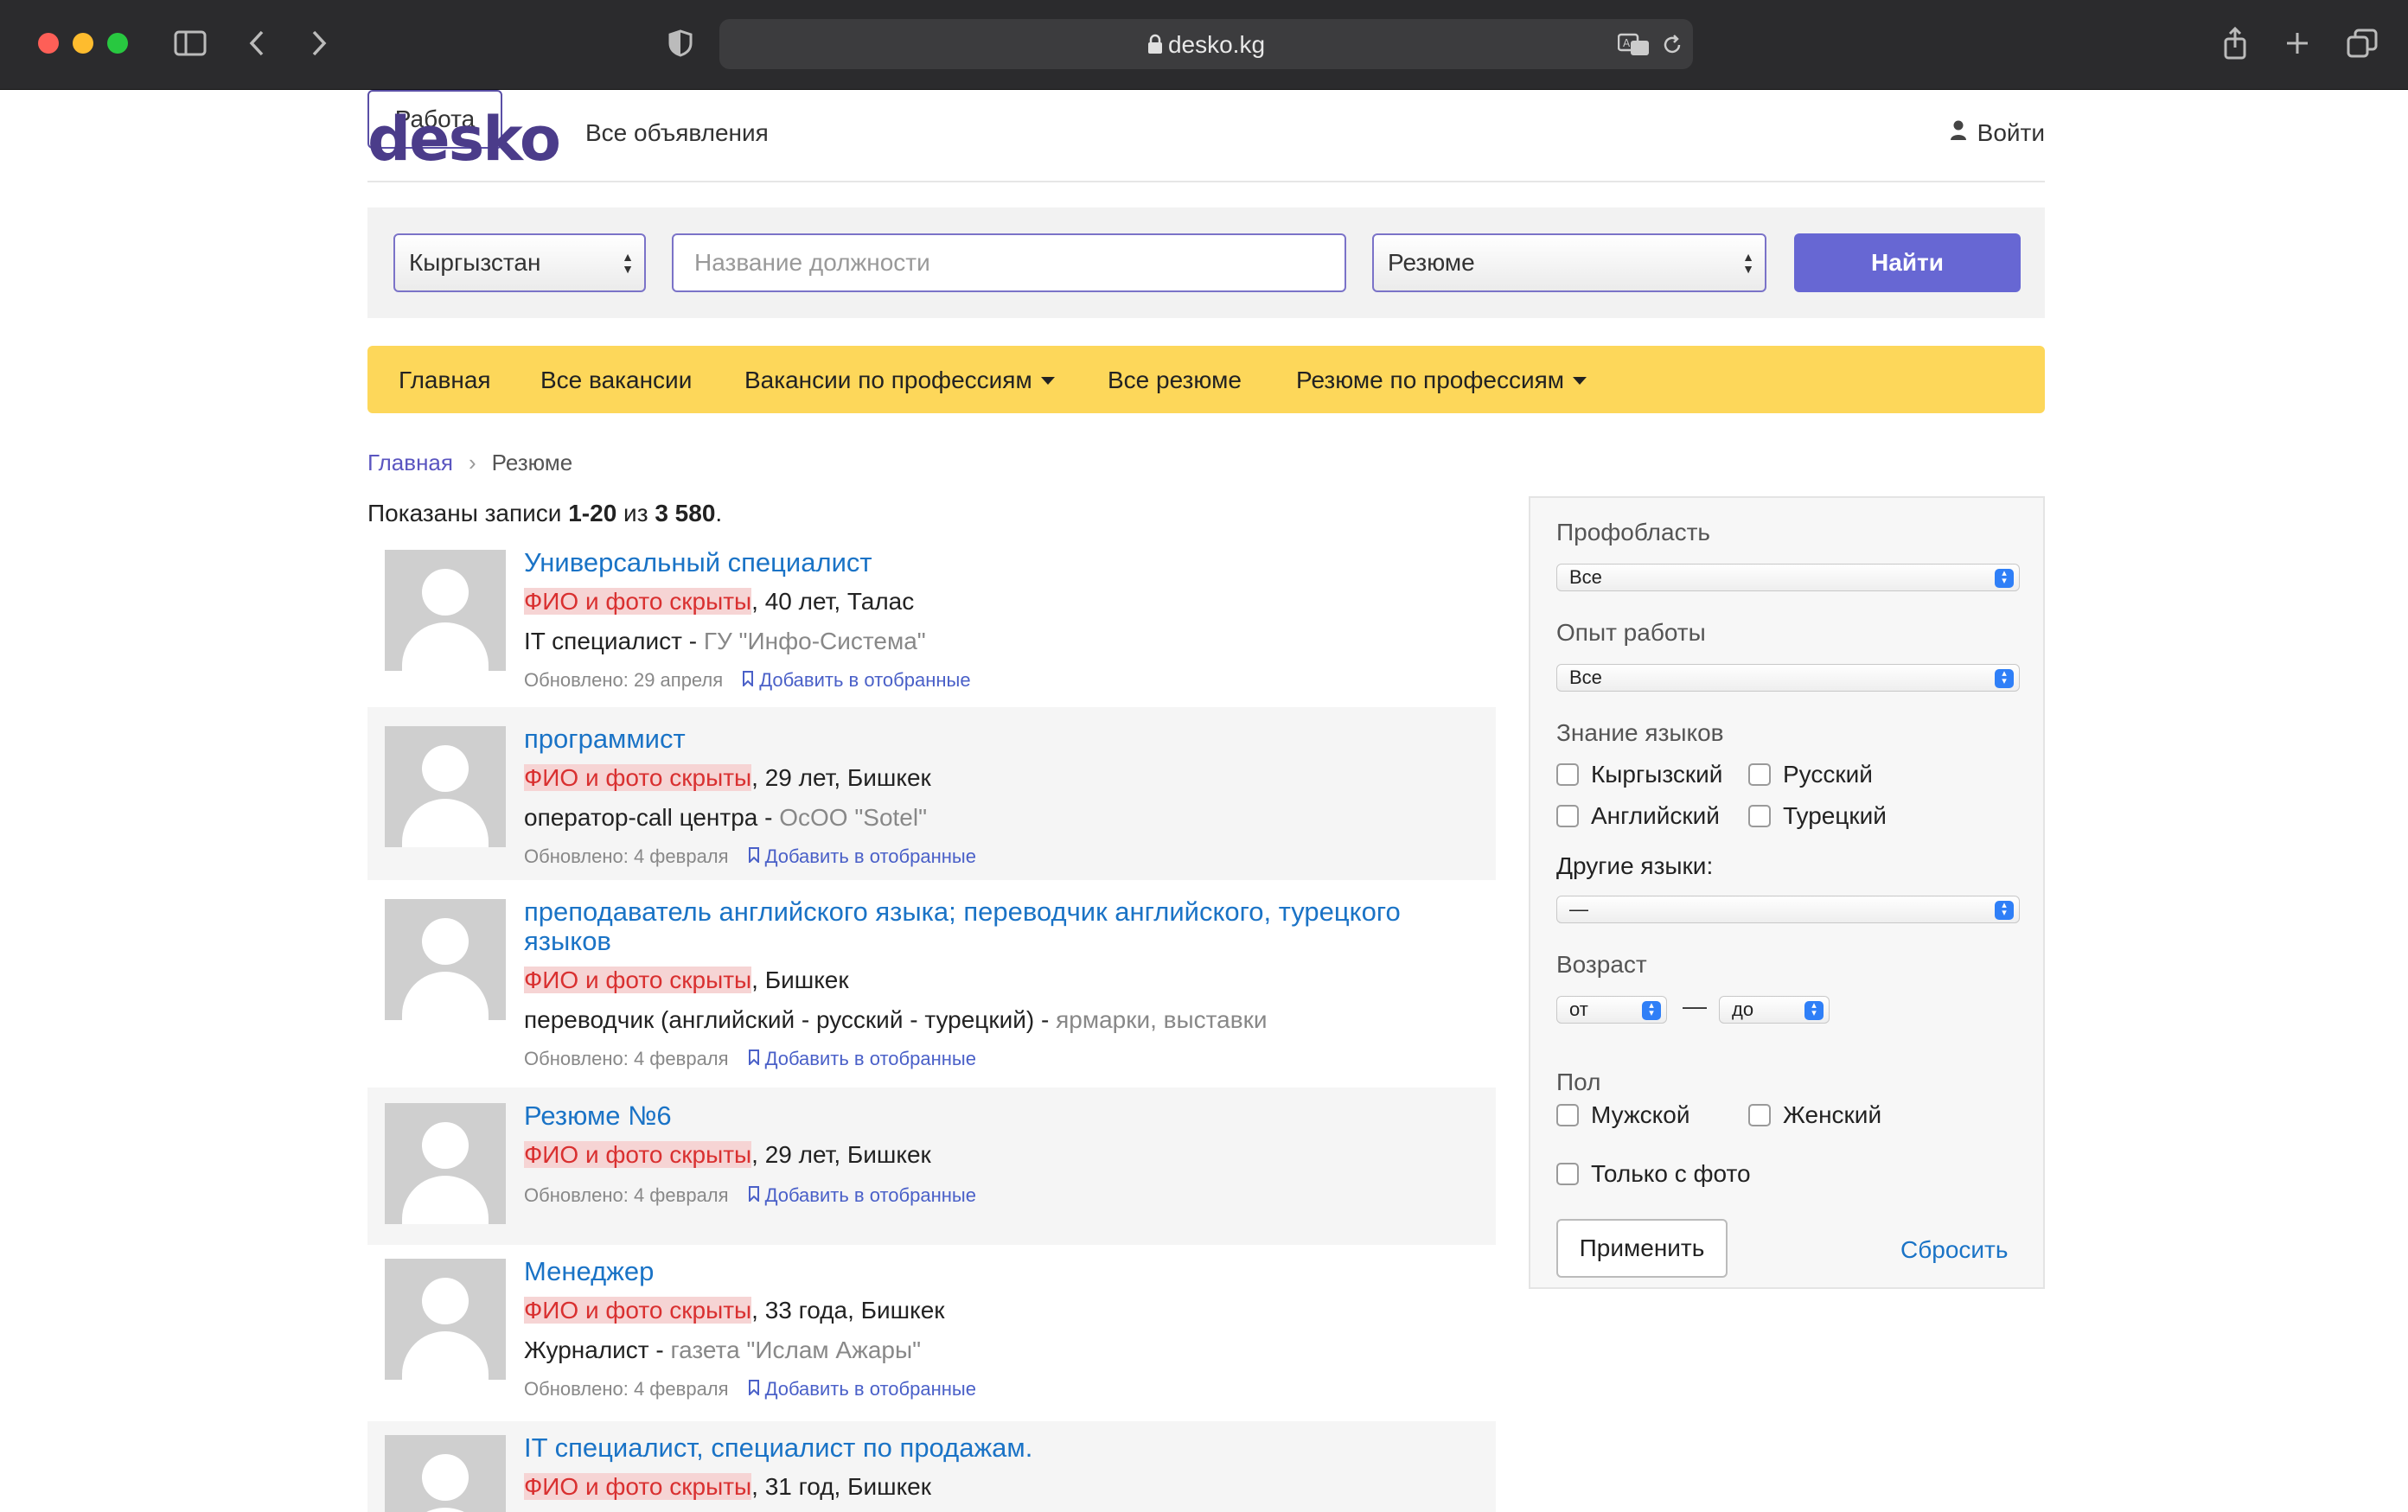 Image resolution: width=2408 pixels, height=1512 pixels. I want to click on menu-vacancies-by-profession: Вакансии по профессиям, so click(899, 380).